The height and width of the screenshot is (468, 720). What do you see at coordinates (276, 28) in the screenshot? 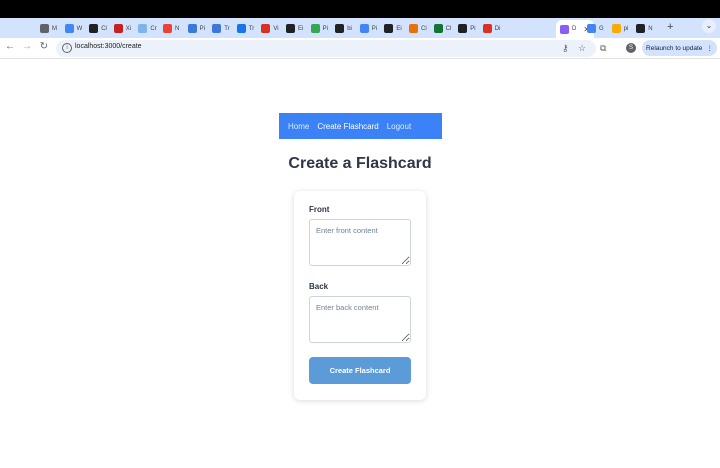
I see `tab-title: Vi` at bounding box center [276, 28].